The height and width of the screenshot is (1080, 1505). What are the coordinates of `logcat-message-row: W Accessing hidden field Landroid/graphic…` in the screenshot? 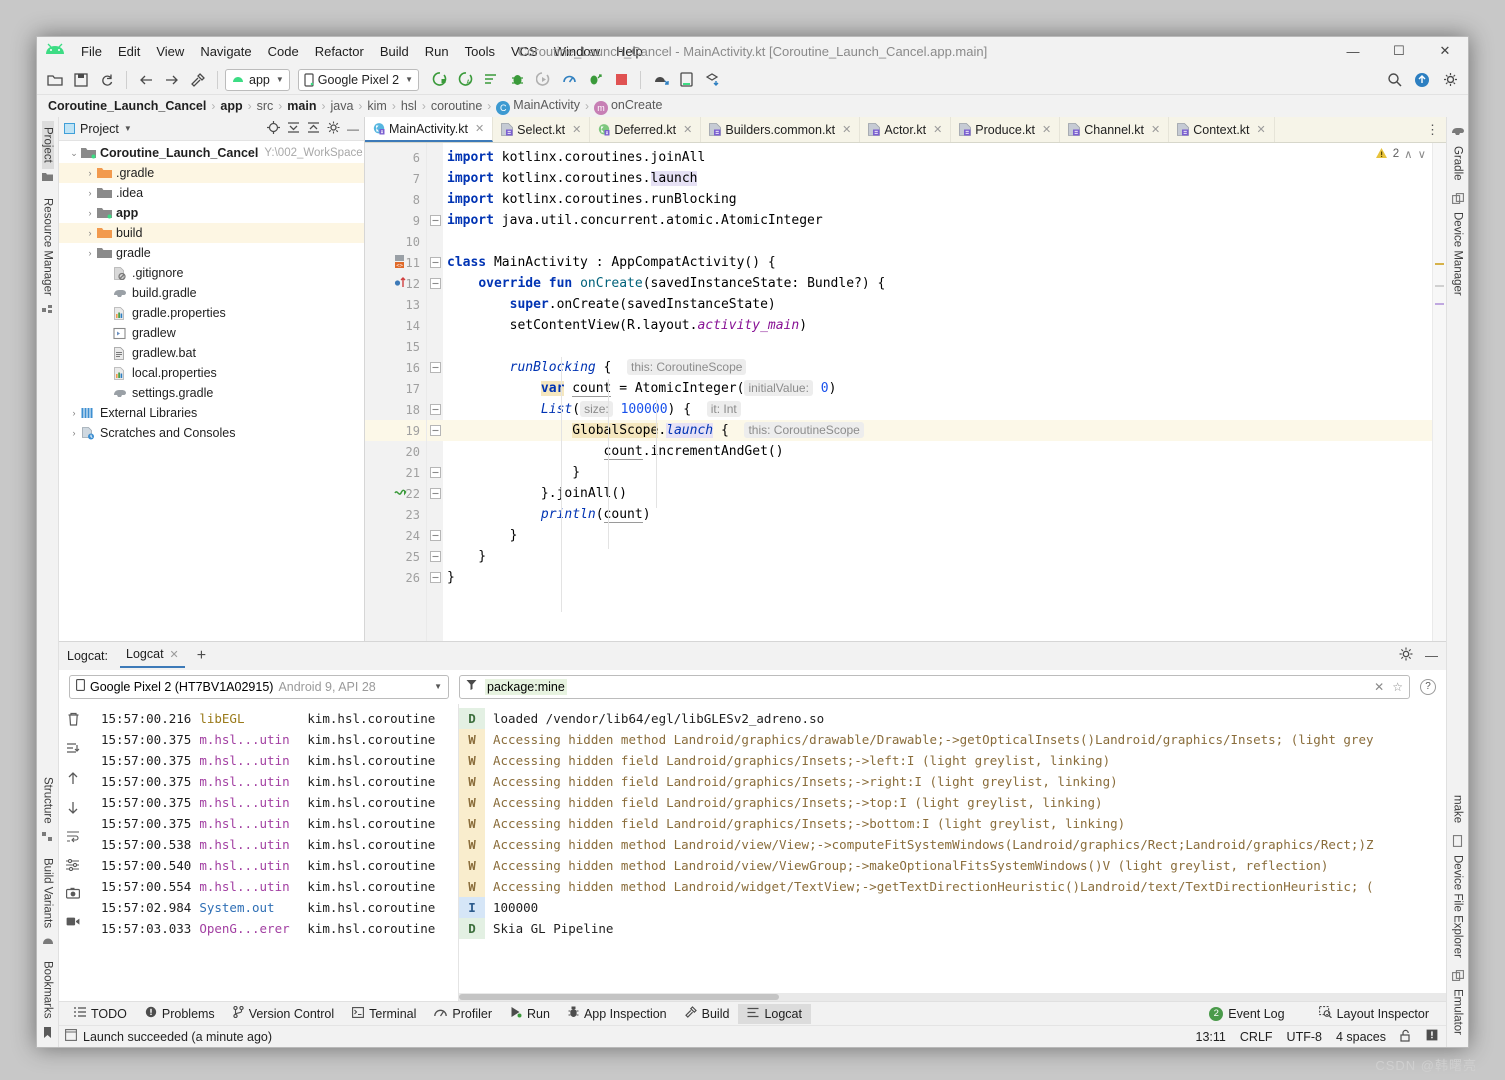 It's located at (952, 760).